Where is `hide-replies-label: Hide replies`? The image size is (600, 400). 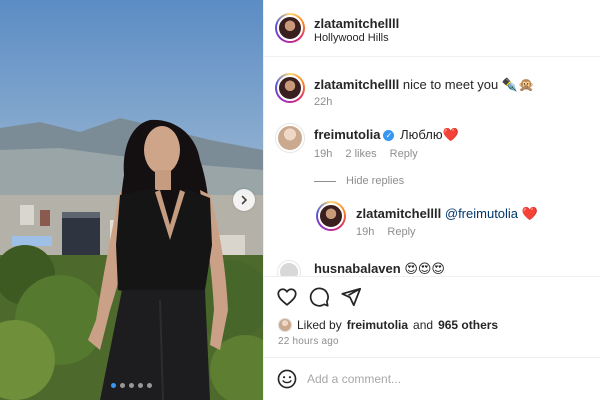 hide-replies-label: Hide replies is located at coordinates (375, 181).